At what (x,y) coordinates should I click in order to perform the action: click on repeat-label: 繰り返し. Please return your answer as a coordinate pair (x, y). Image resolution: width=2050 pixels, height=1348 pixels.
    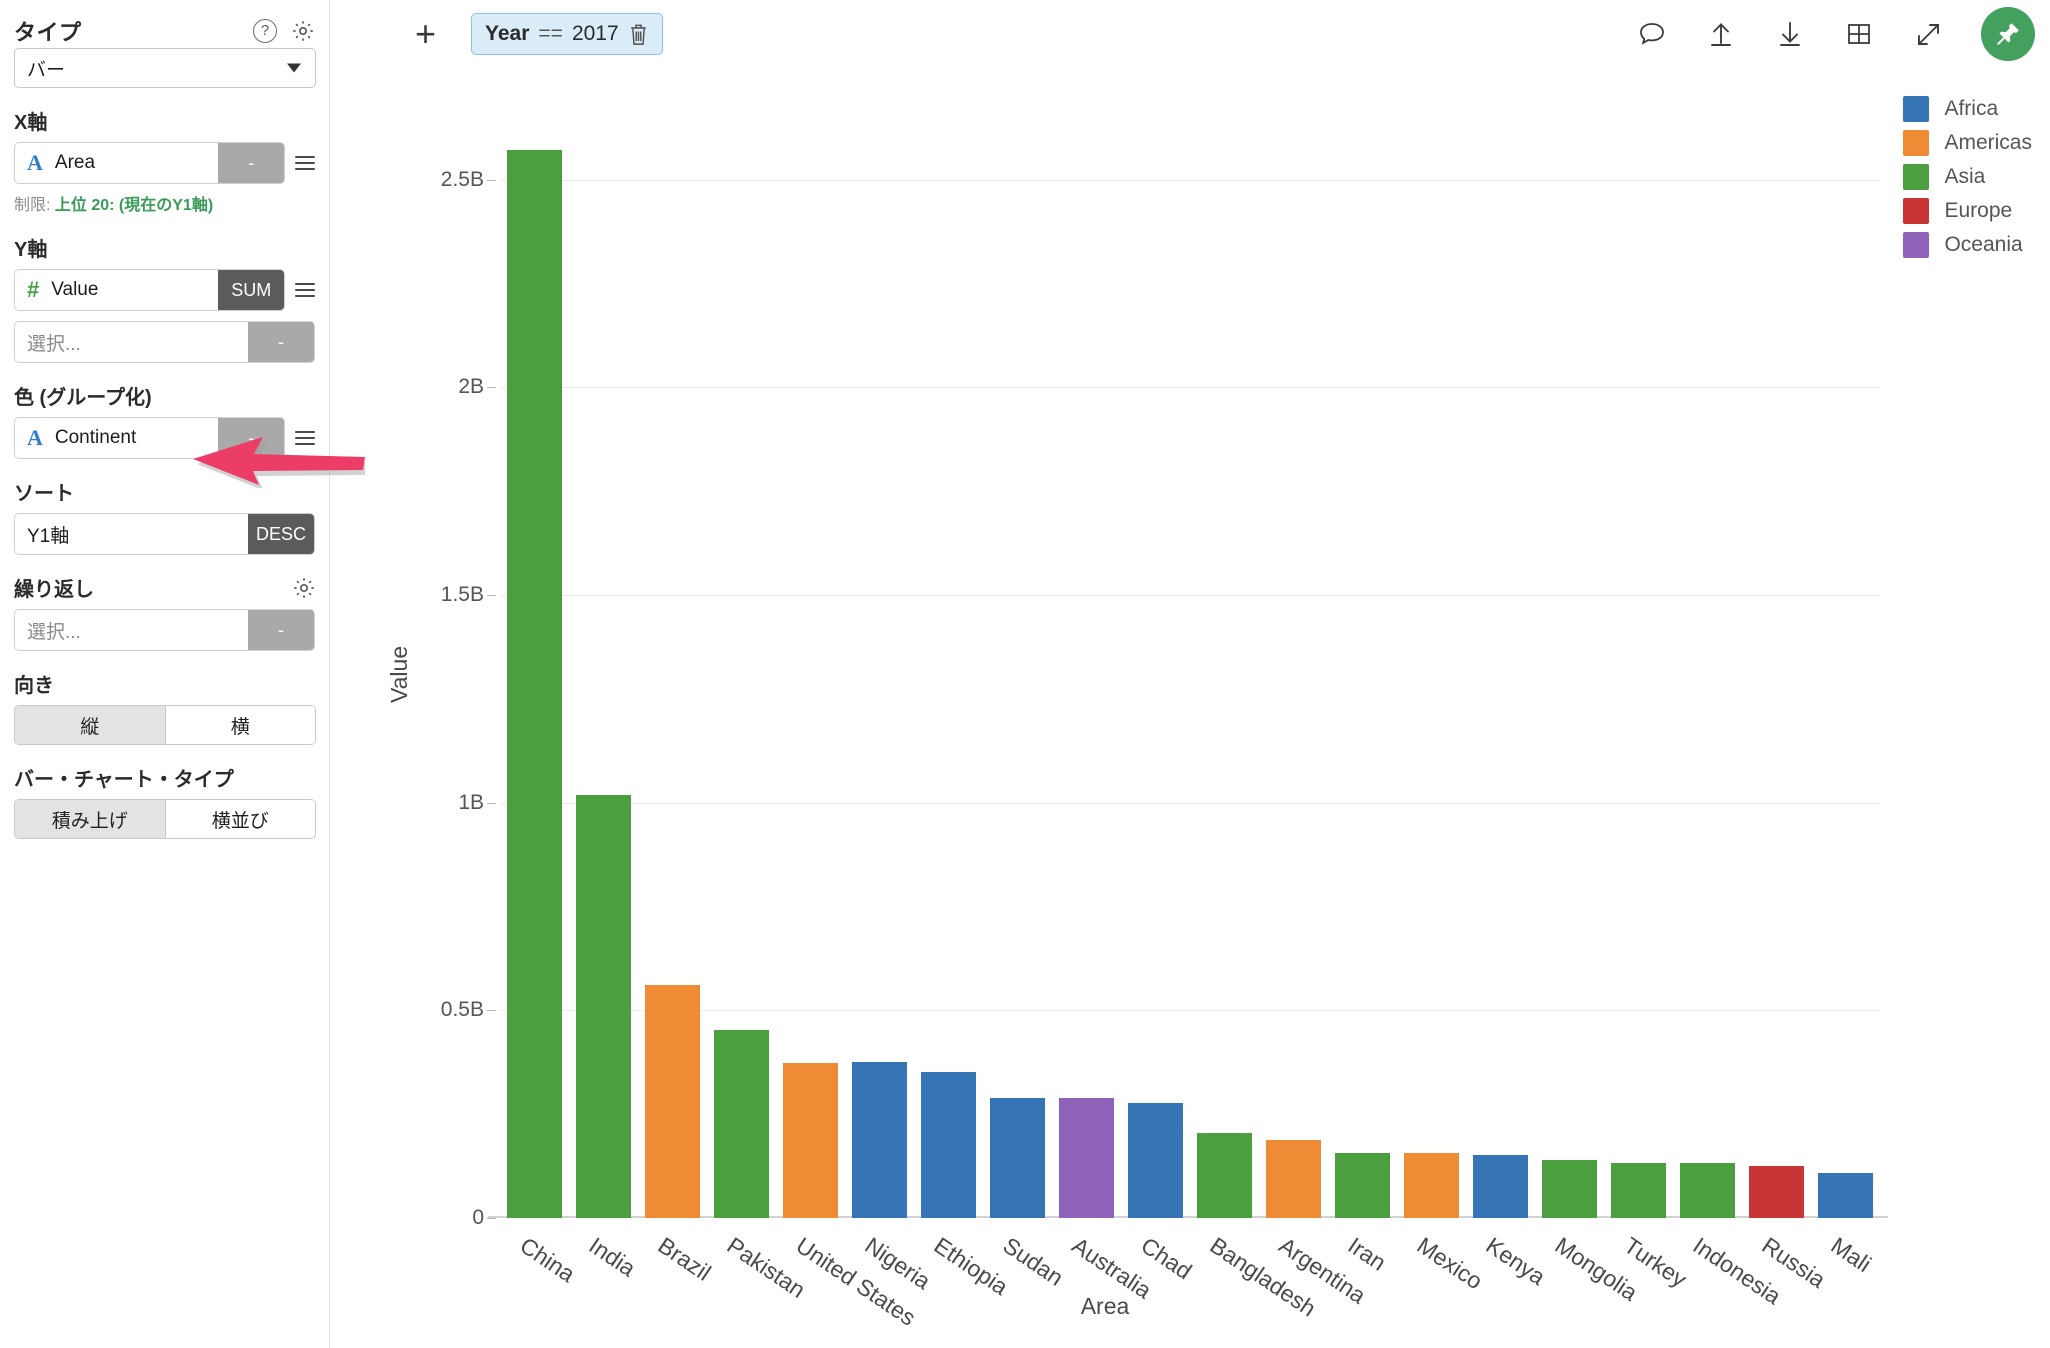
    Looking at the image, I should click on (54, 590).